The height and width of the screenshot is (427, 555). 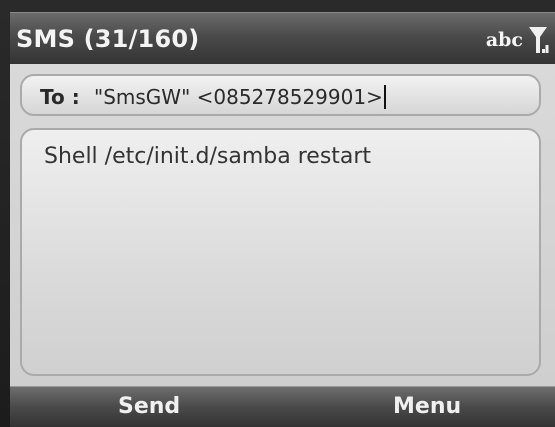 I want to click on softkey-bar: Send Menu, so click(x=282, y=406).